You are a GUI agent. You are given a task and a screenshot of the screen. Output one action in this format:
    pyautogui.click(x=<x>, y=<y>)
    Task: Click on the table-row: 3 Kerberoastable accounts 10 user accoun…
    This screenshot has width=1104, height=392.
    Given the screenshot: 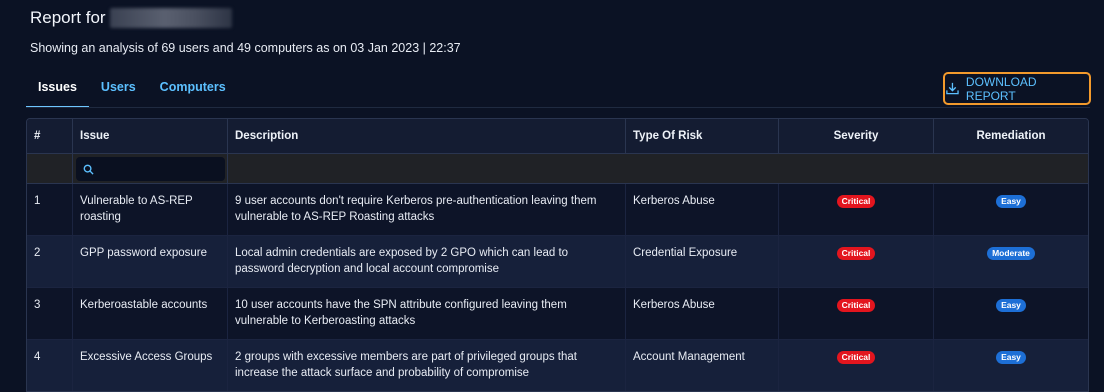 What is the action you would take?
    pyautogui.click(x=557, y=314)
    